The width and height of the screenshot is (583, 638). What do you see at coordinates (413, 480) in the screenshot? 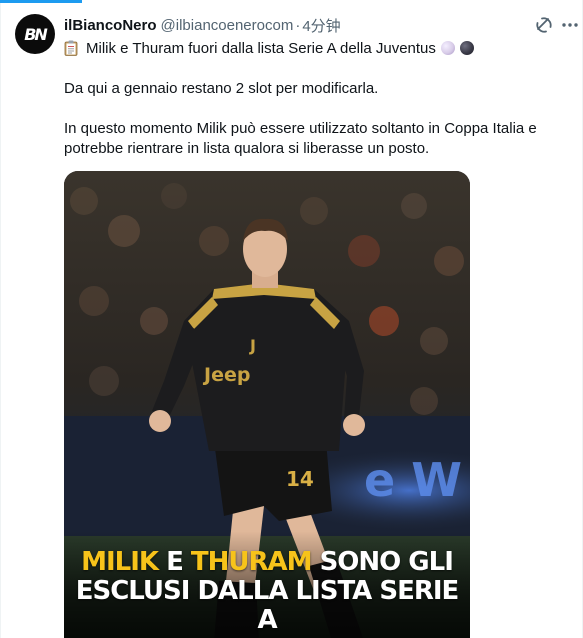
I see `svg-text: e W` at bounding box center [413, 480].